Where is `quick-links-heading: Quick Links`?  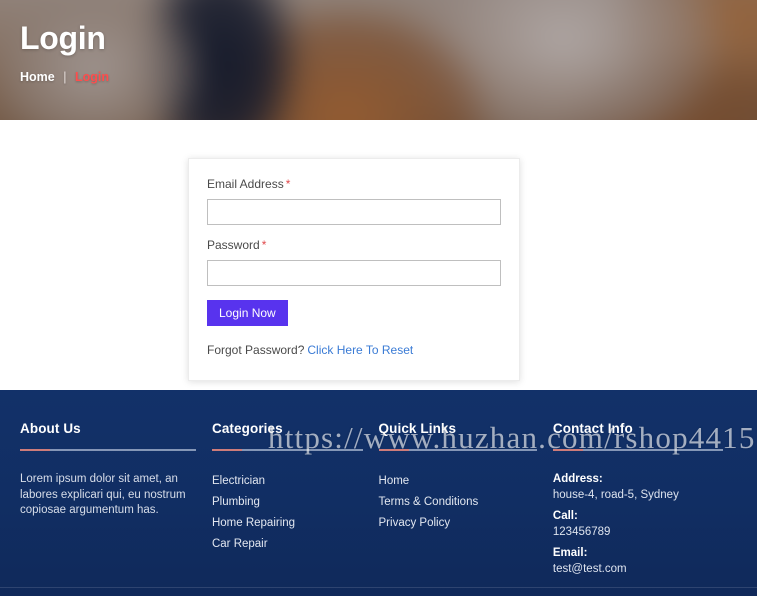 quick-links-heading: Quick Links is located at coordinates (417, 428).